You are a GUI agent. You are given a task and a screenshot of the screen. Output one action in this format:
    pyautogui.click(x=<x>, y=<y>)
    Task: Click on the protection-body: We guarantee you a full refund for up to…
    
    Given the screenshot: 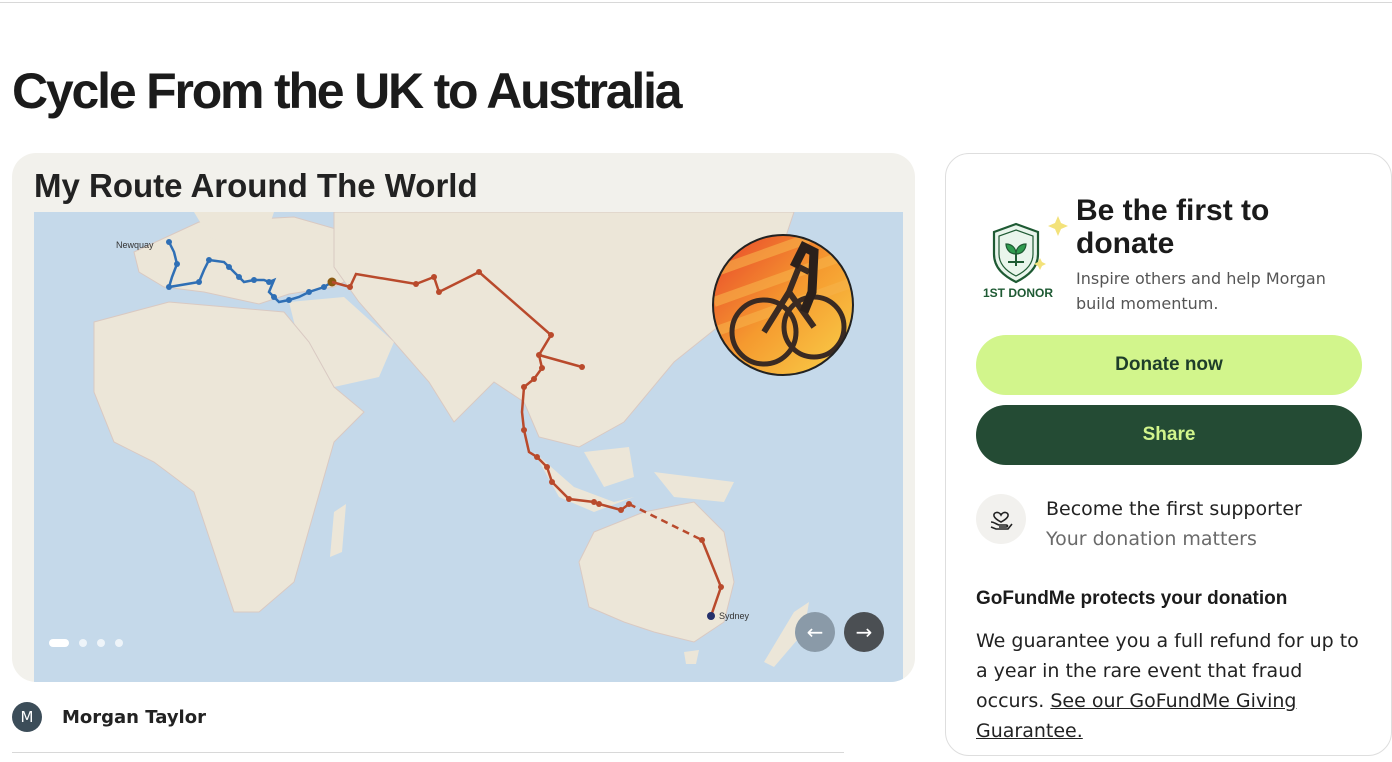 What is the action you would take?
    pyautogui.click(x=1176, y=686)
    